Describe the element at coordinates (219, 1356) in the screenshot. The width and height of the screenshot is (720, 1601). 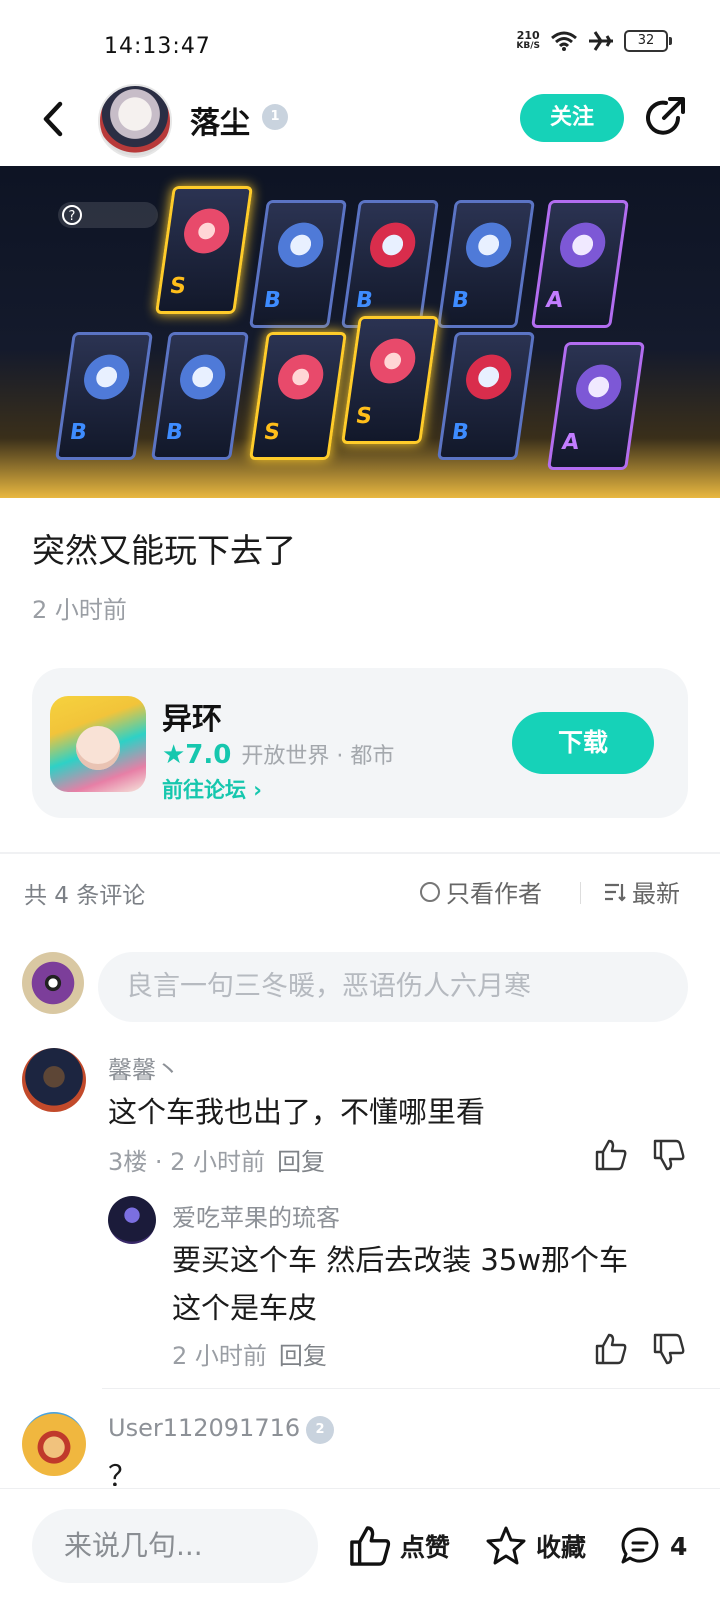
I see `reply-time: 2 小时前` at that location.